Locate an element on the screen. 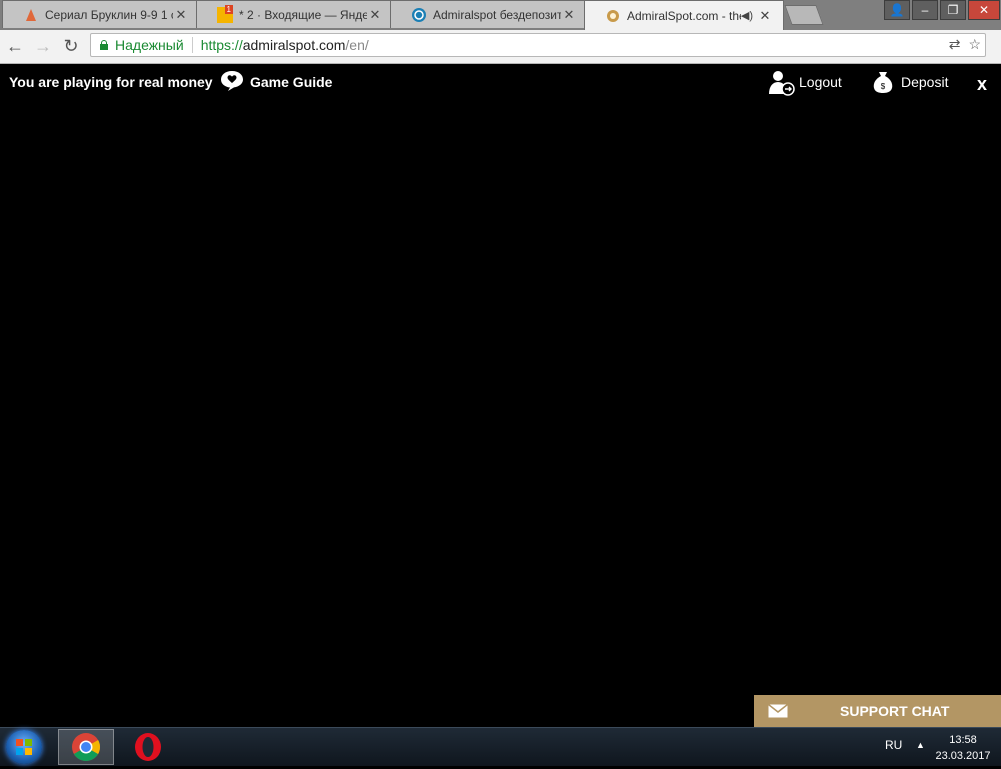  taskbar: RU ▲ 13:58 23.03.2017 is located at coordinates (500, 746).